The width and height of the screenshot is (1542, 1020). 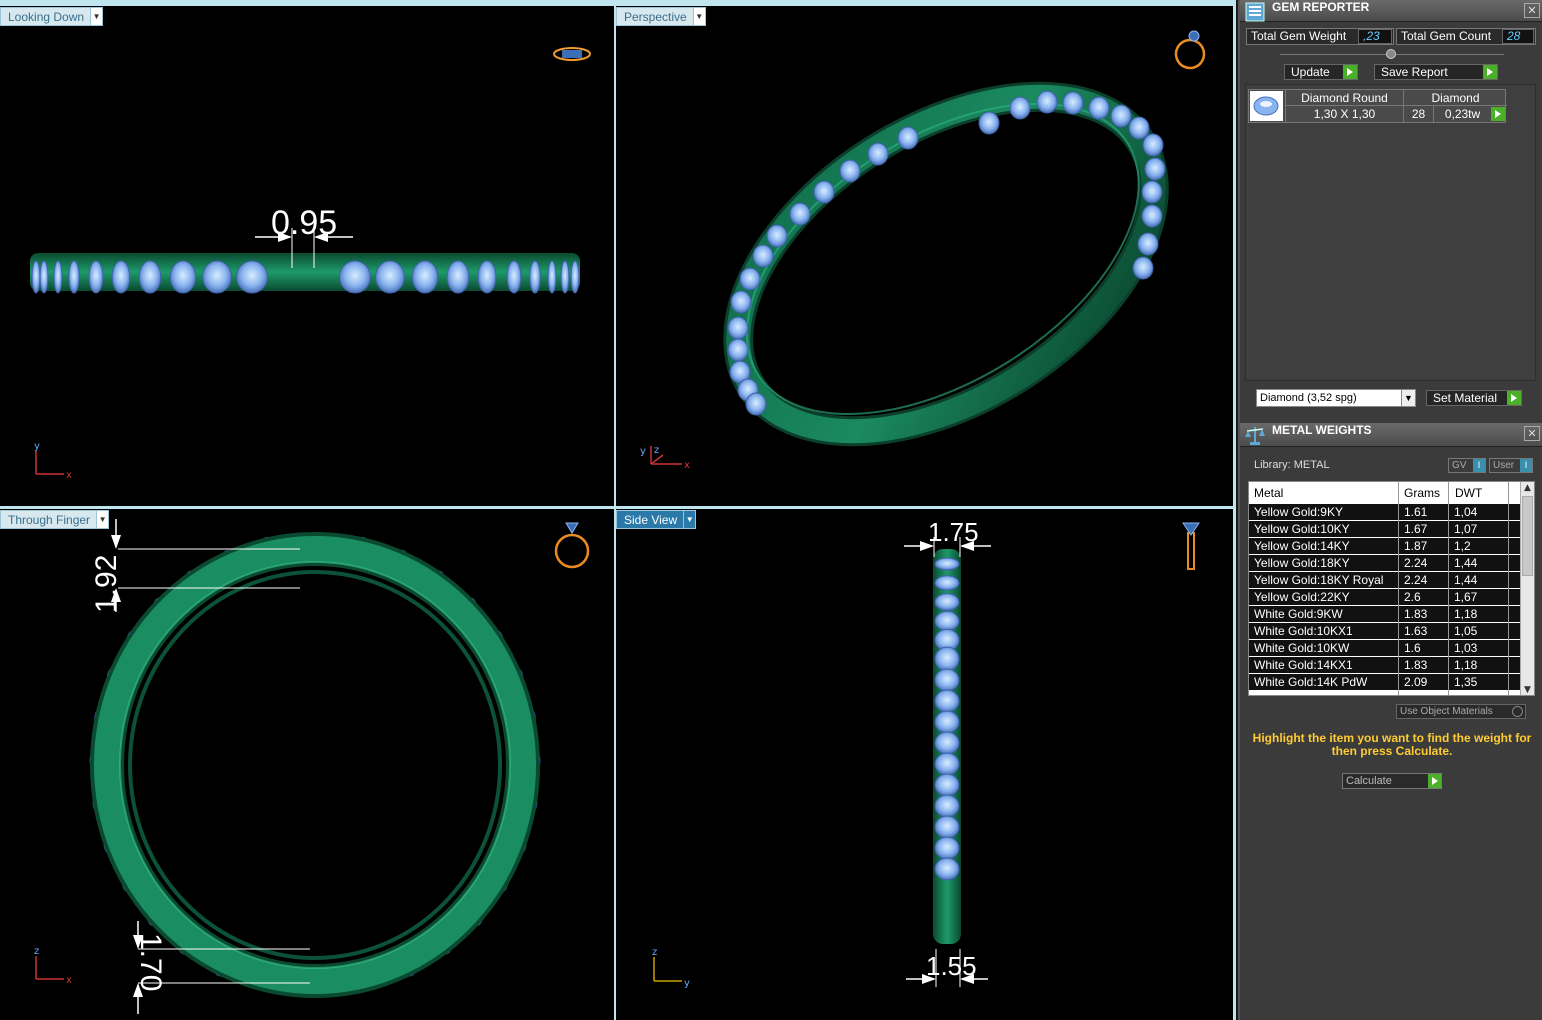 I want to click on metal-library-label: Library: METAL, so click(x=1292, y=465).